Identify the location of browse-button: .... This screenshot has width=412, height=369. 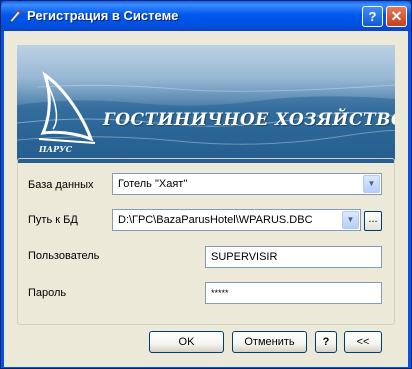
(373, 221).